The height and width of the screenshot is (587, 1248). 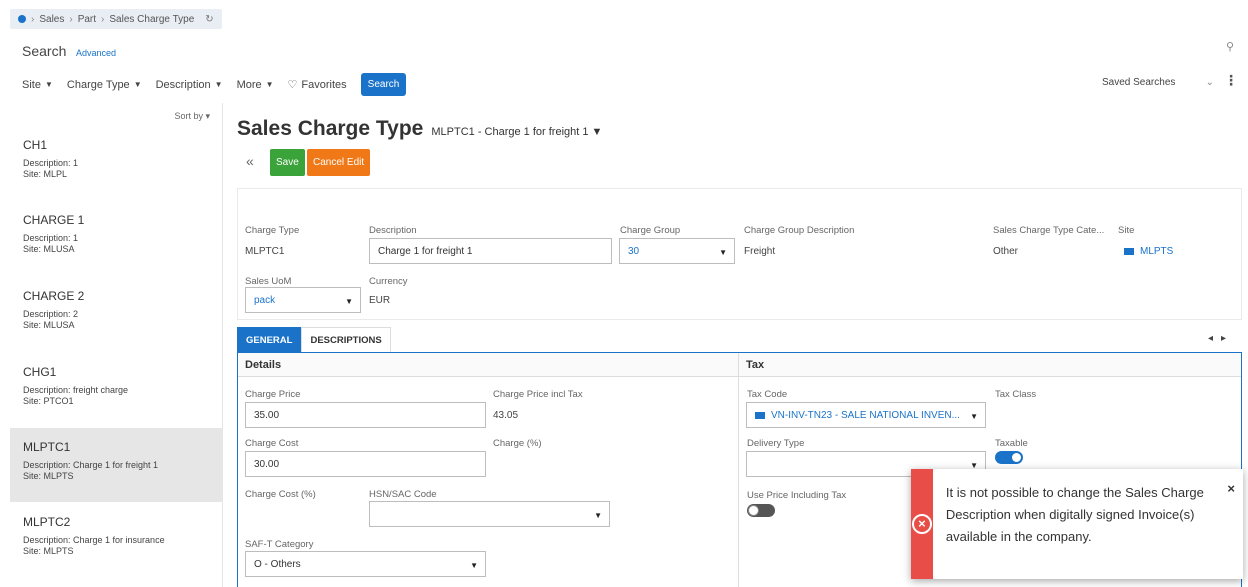 What do you see at coordinates (207, 116) in the screenshot?
I see `caret-down-icon: ▾` at bounding box center [207, 116].